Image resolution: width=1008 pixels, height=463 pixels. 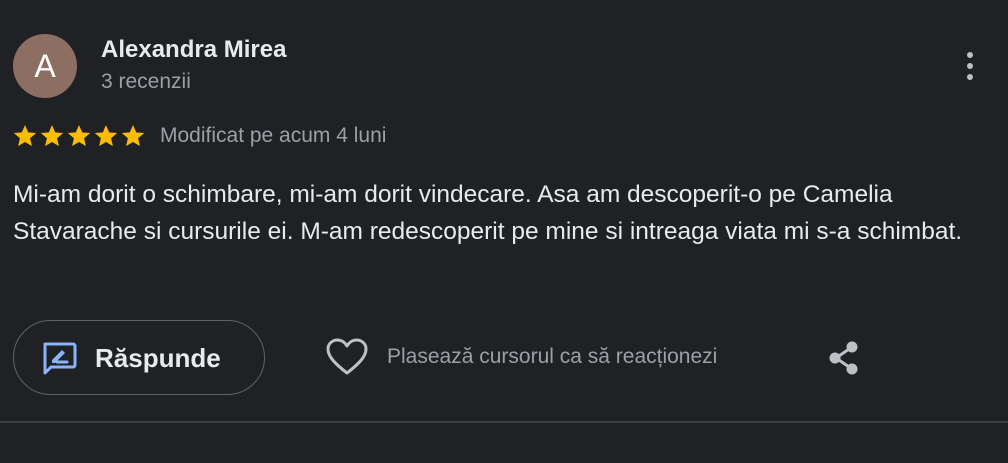 I want to click on author-name: Alexandra Mirea, so click(x=193, y=50).